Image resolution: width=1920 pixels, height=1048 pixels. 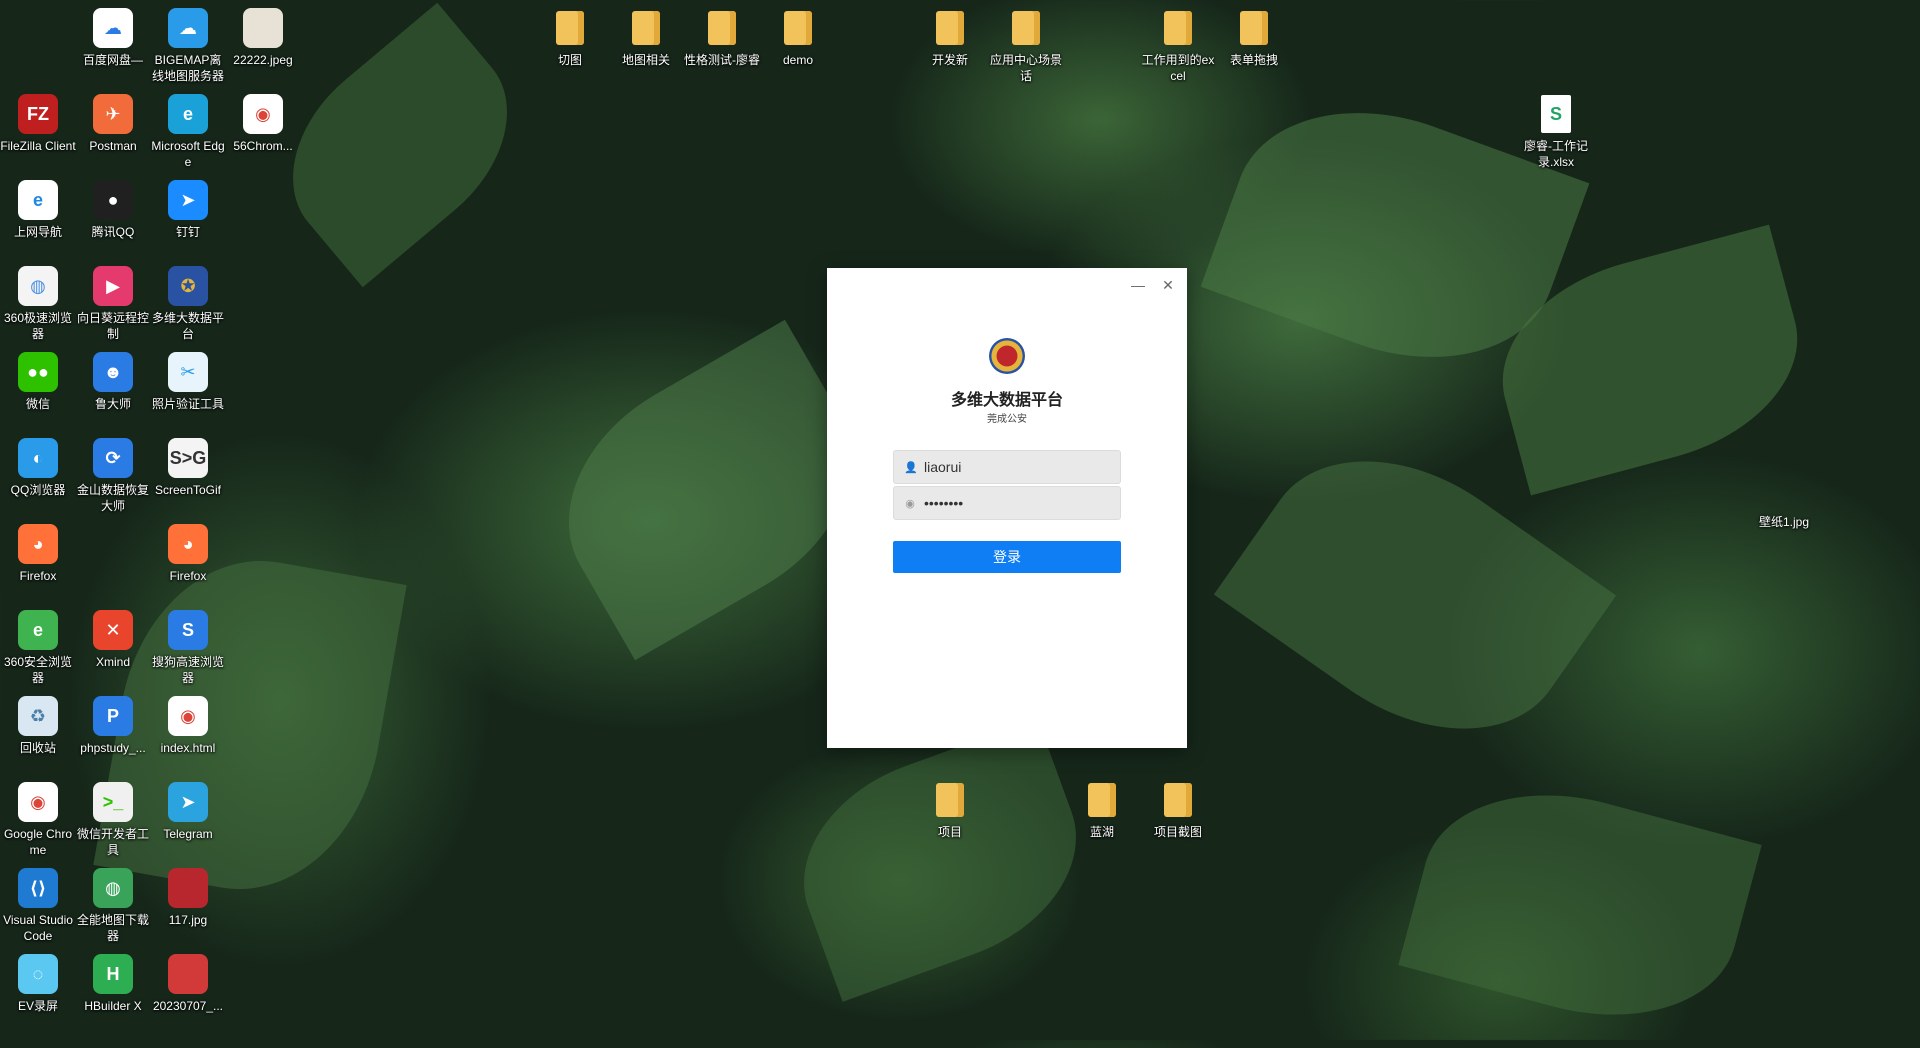 I want to click on desktop-icon-label: 上网导航, so click(x=37, y=232).